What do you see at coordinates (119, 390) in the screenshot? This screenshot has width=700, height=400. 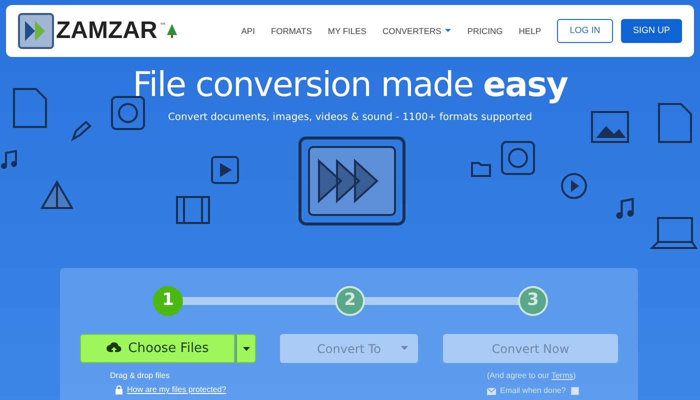 I see `lock-icon` at bounding box center [119, 390].